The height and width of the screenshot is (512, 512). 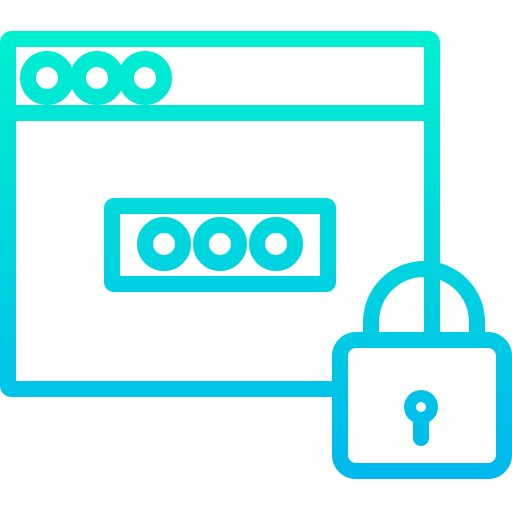 I want to click on keyhole-icon, so click(x=421, y=418).